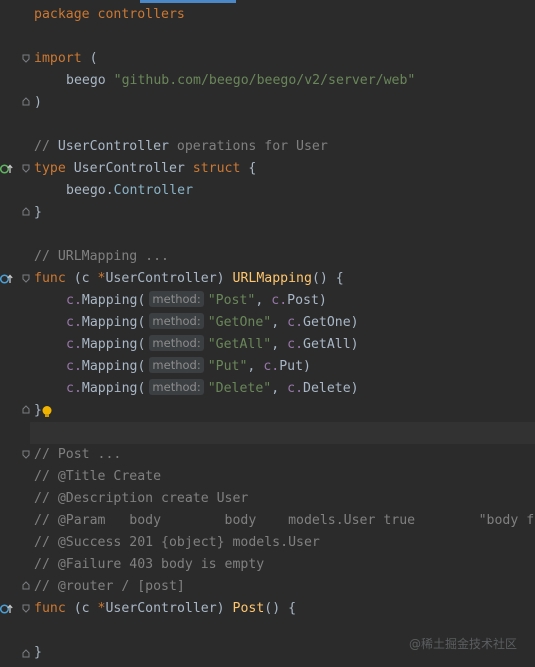  Describe the element at coordinates (86, 80) in the screenshot. I see `import-alias: beego` at that location.